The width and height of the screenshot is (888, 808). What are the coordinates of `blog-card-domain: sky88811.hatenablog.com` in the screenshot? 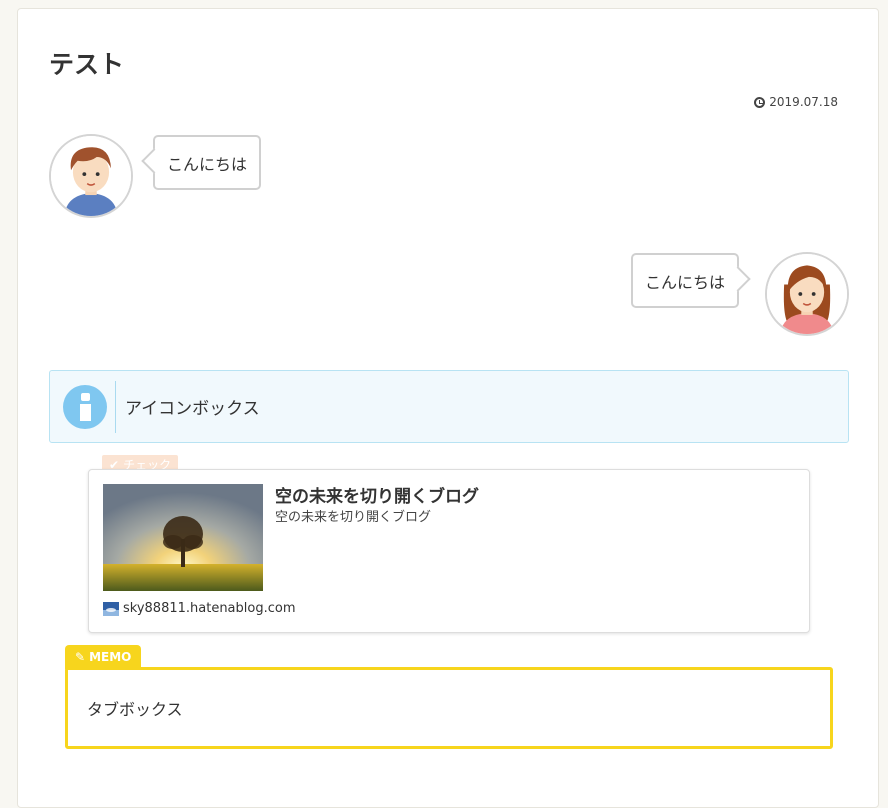 It's located at (199, 608).